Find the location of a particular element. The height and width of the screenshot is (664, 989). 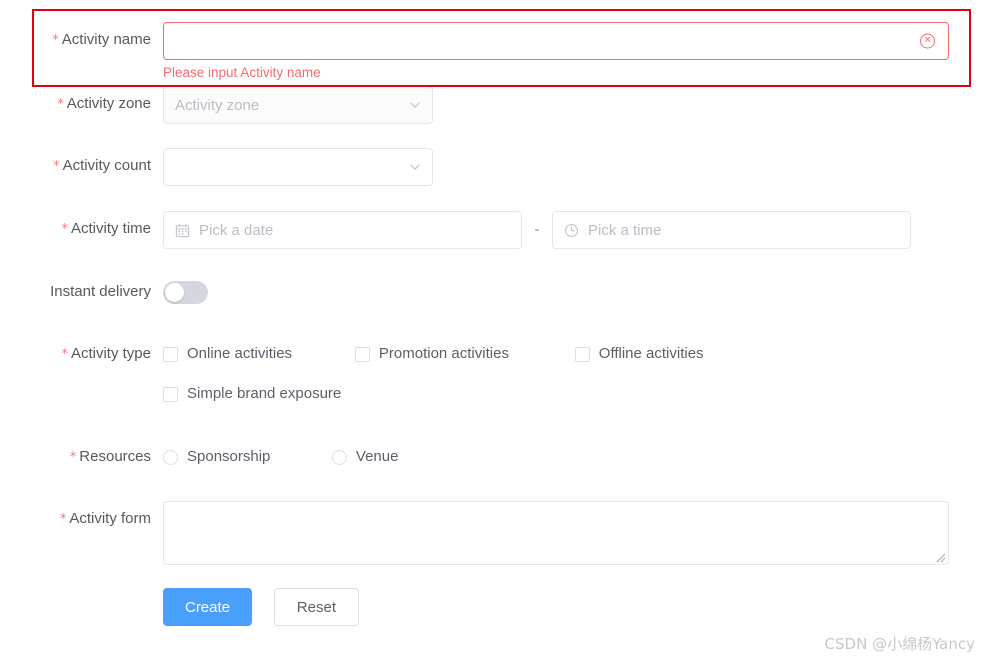

label-text: Activity name is located at coordinates (106, 39).